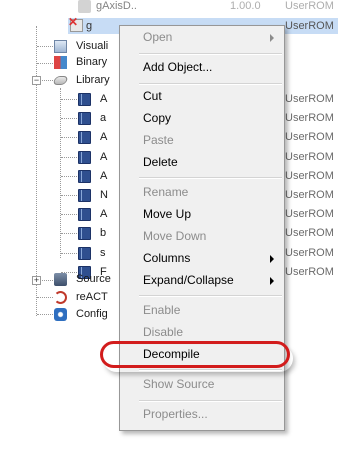 Image resolution: width=353 pixels, height=469 pixels. I want to click on react-icon, so click(60, 297).